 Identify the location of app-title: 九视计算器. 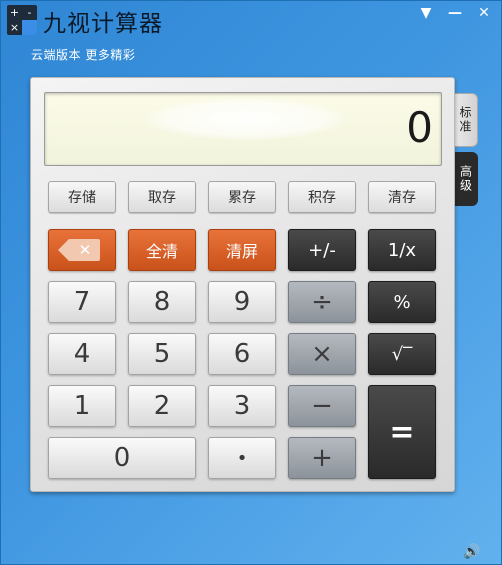
(103, 24).